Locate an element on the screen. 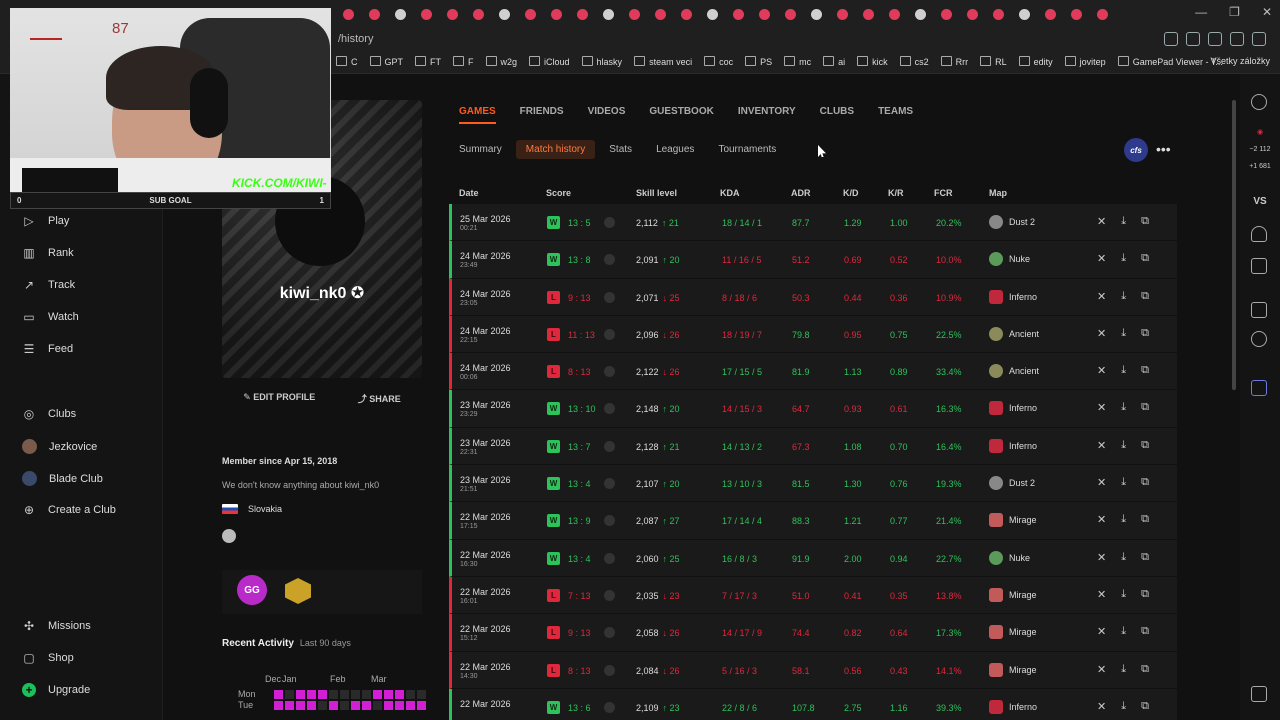 The width and height of the screenshot is (1280, 720). sidebar-item-upgrade: + Upgrade is located at coordinates (56, 690).